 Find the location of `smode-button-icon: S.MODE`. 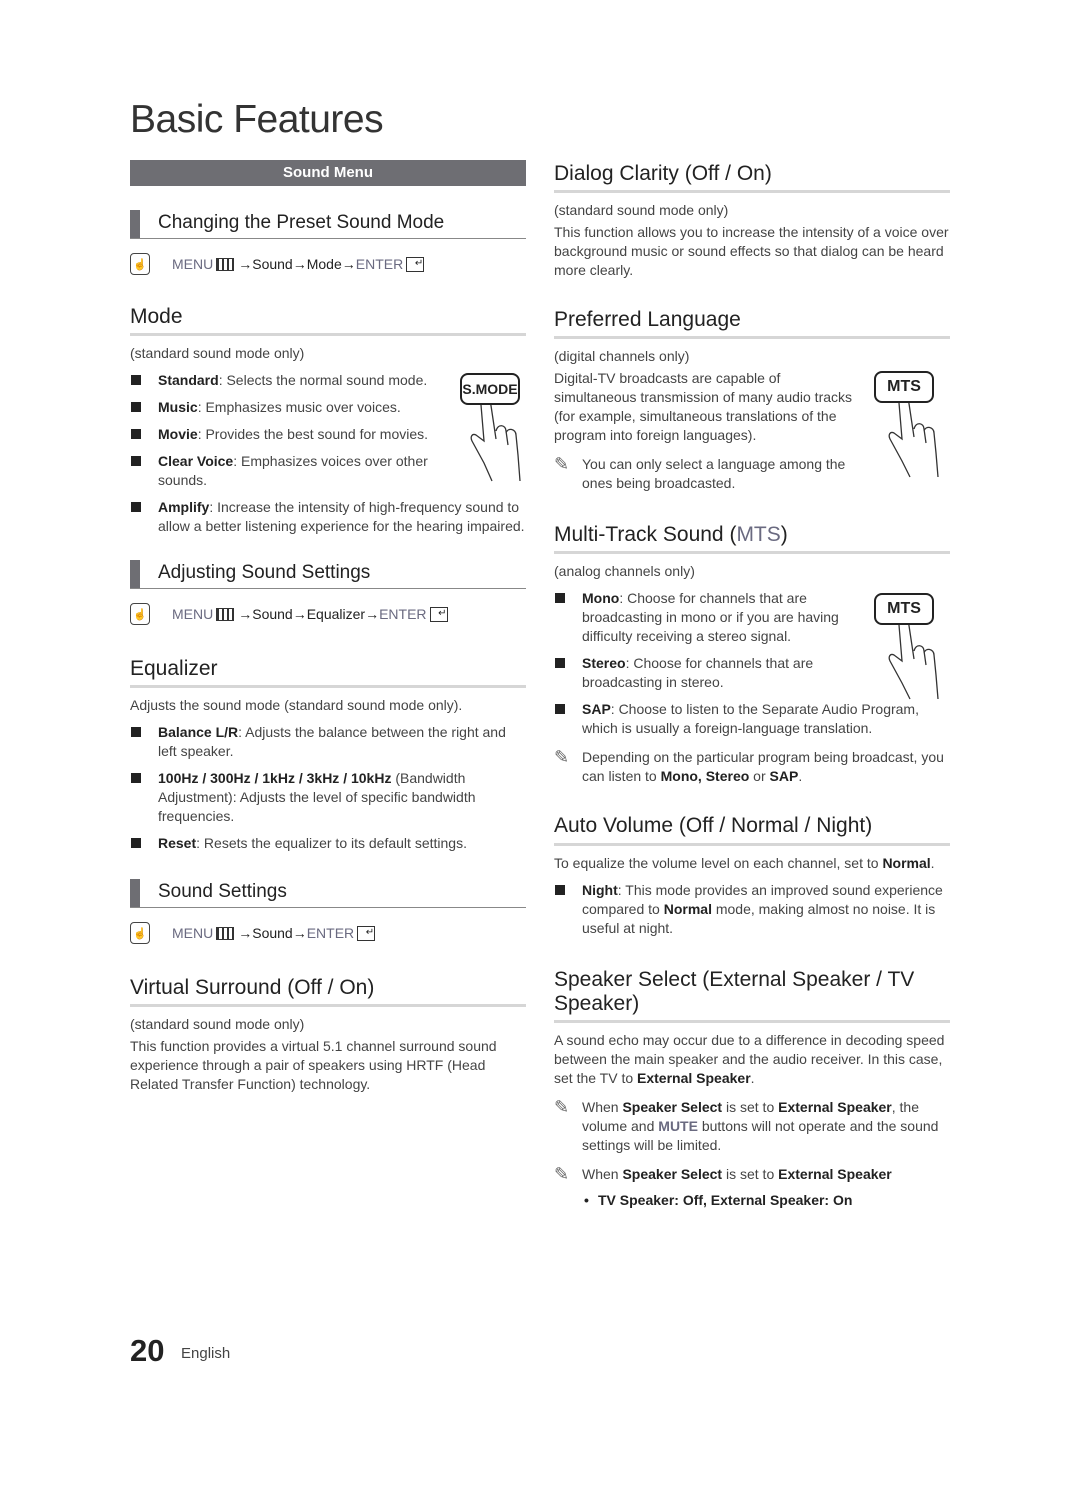

smode-button-icon: S.MODE is located at coordinates (490, 389).